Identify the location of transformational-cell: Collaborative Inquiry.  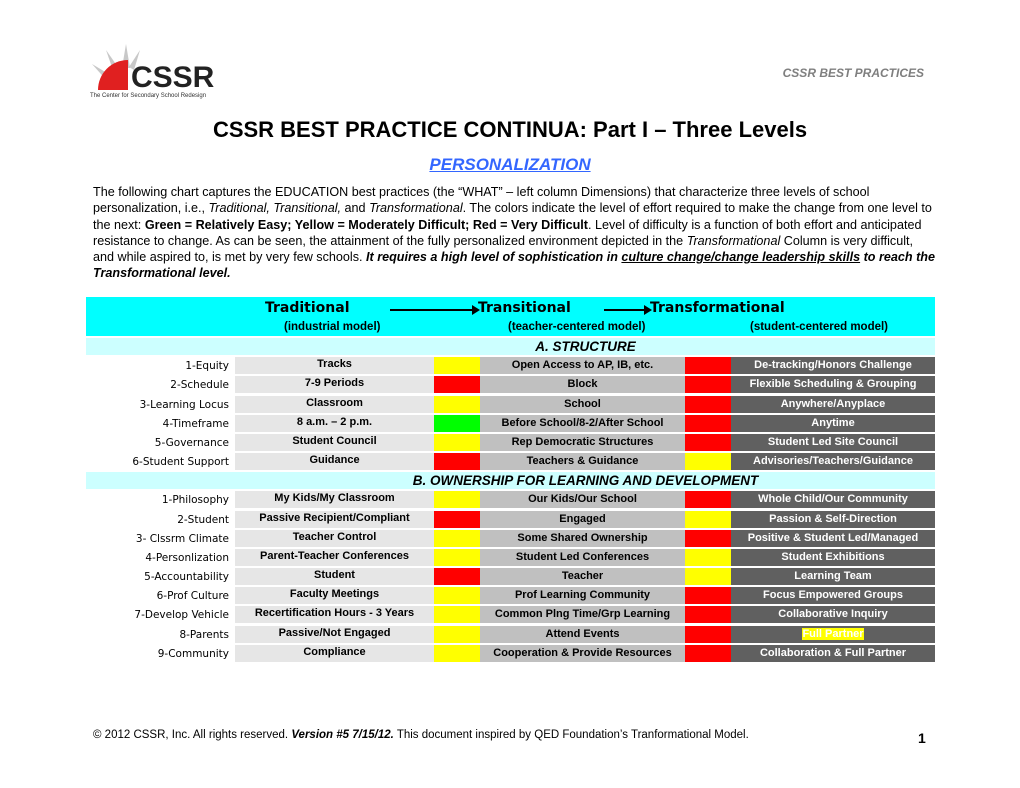
(833, 615).